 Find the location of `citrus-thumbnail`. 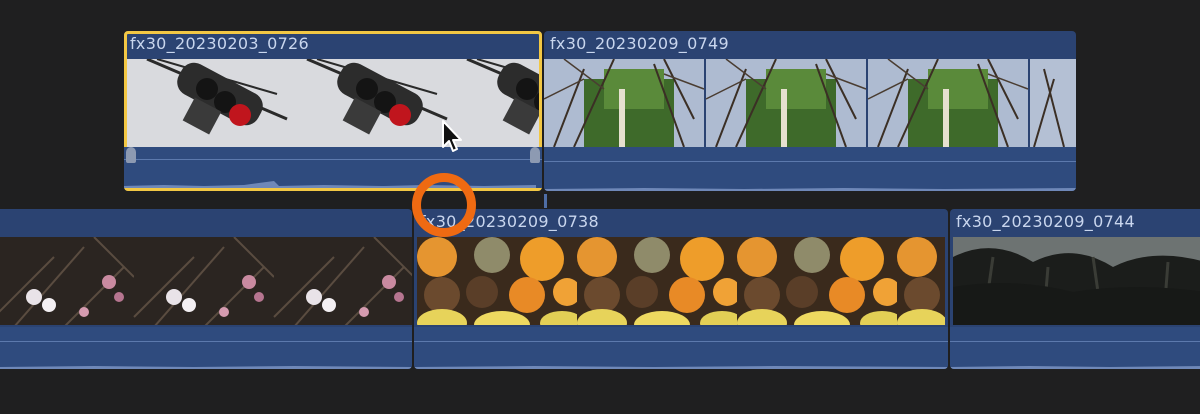

citrus-thumbnail is located at coordinates (681, 281).